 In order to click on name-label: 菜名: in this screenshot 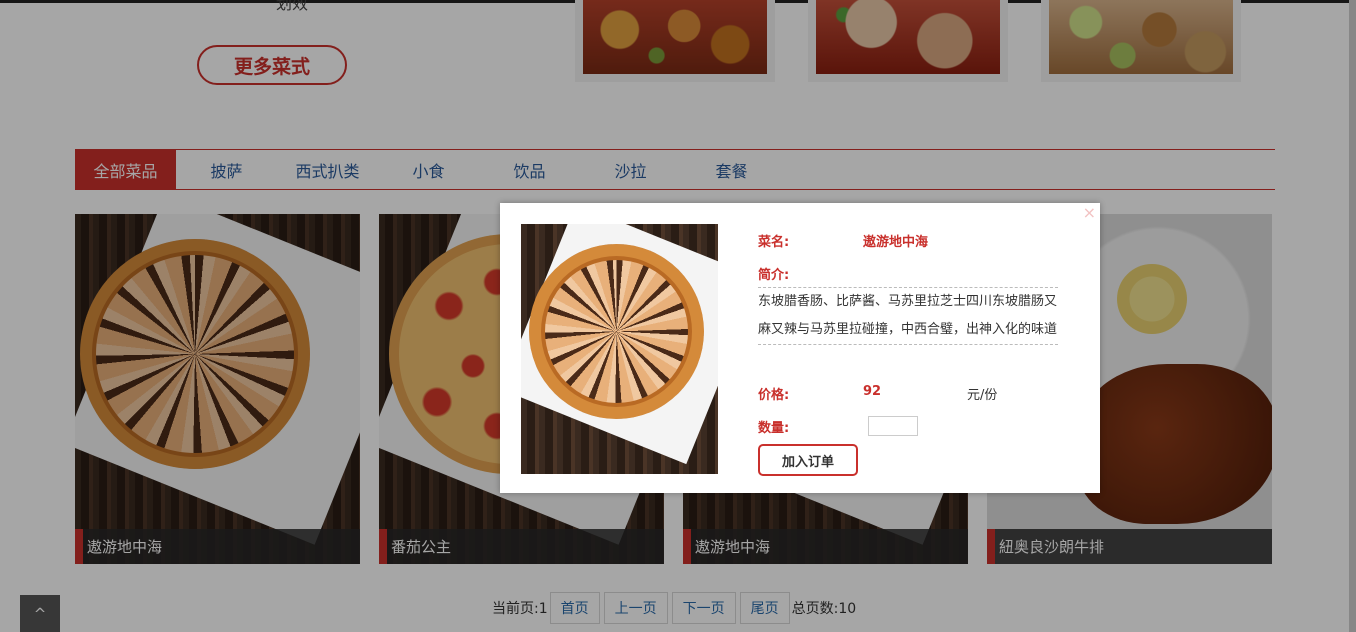, I will do `click(774, 242)`.